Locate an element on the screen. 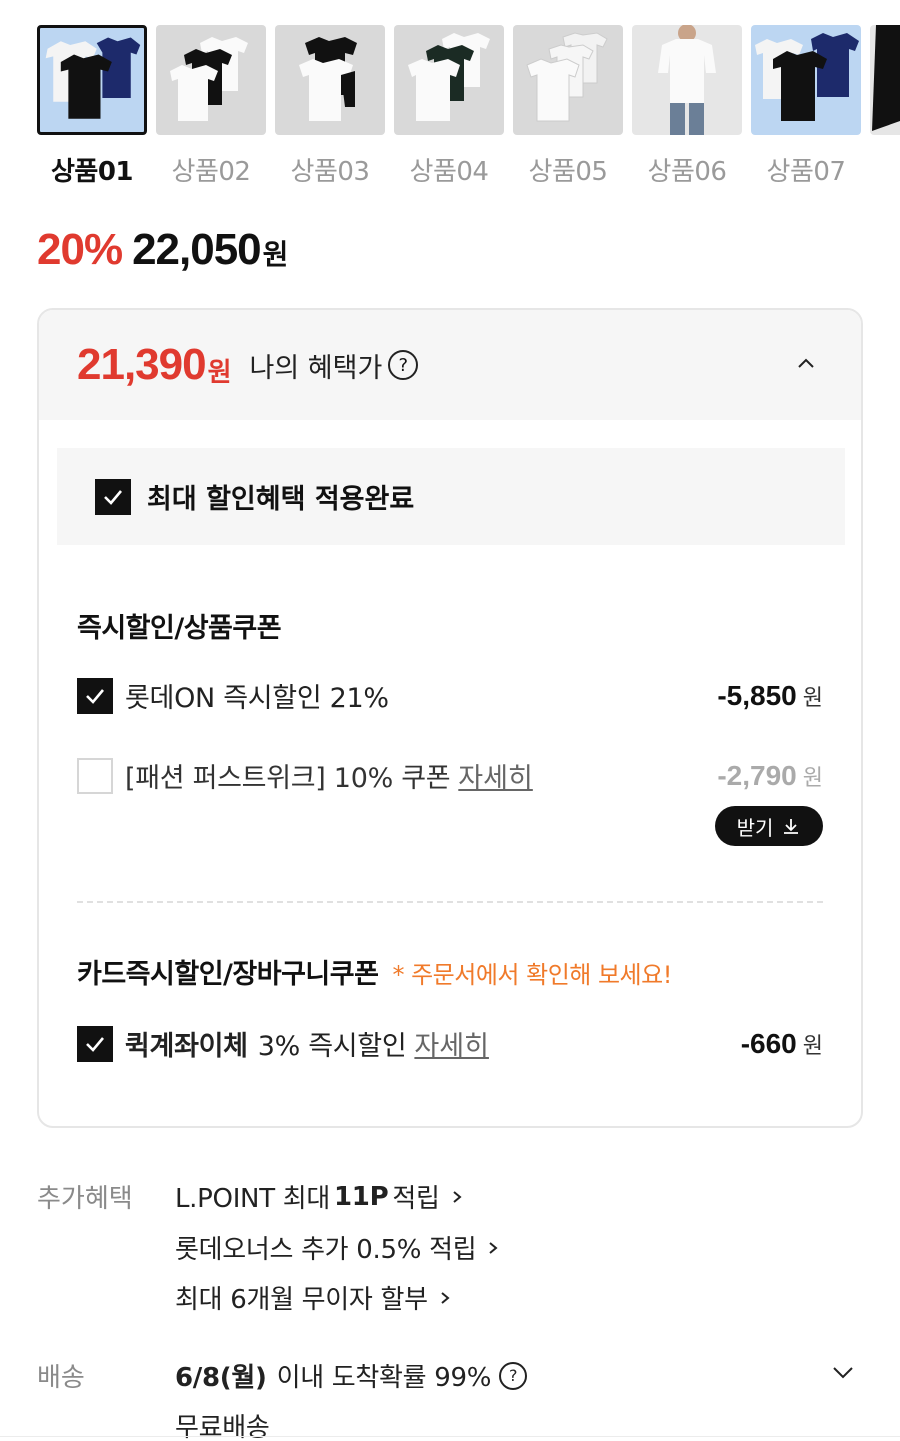  download-icon is located at coordinates (791, 826).